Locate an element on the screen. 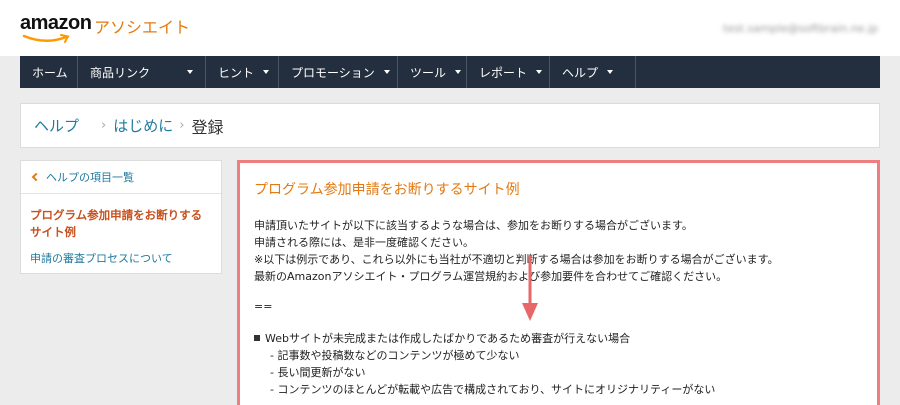  help-topics-back-link: ヘルプの項目一覧 is located at coordinates (121, 177).